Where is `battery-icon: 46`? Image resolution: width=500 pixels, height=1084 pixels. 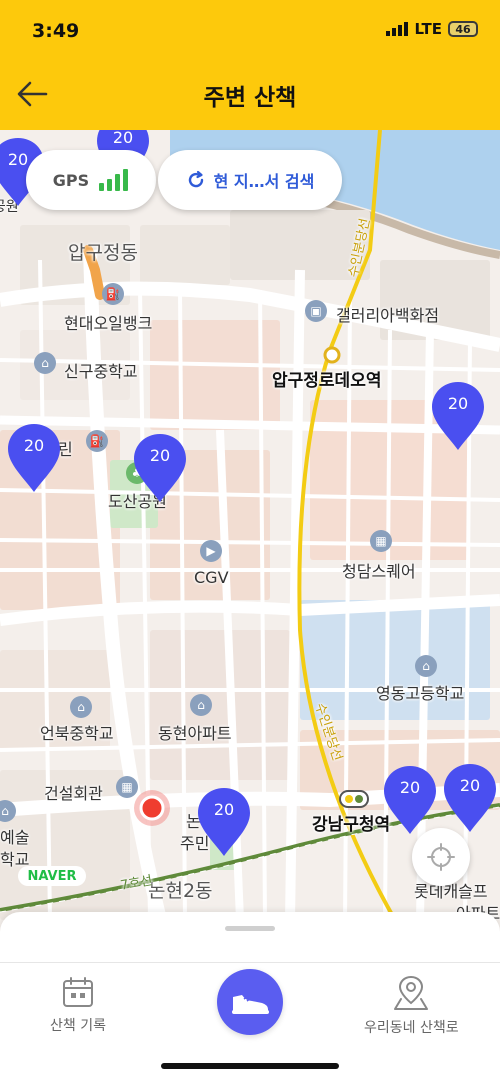 battery-icon: 46 is located at coordinates (463, 29).